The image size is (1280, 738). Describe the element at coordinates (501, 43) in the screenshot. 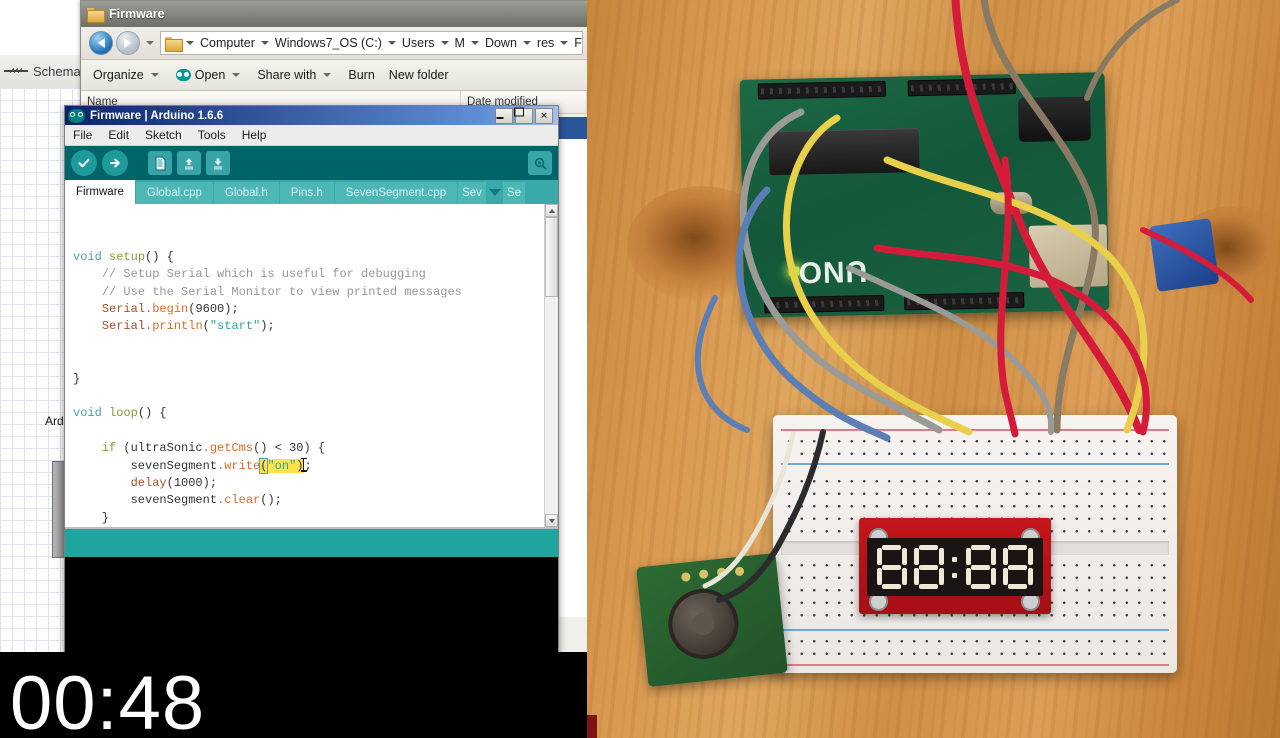

I see `breadcrumb-item-4: Down` at that location.